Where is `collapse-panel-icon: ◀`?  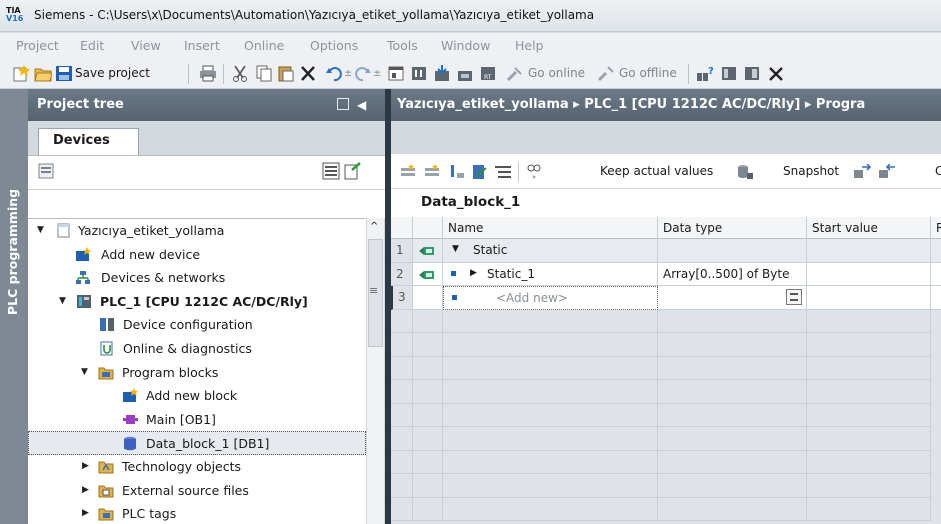 collapse-panel-icon: ◀ is located at coordinates (361, 105).